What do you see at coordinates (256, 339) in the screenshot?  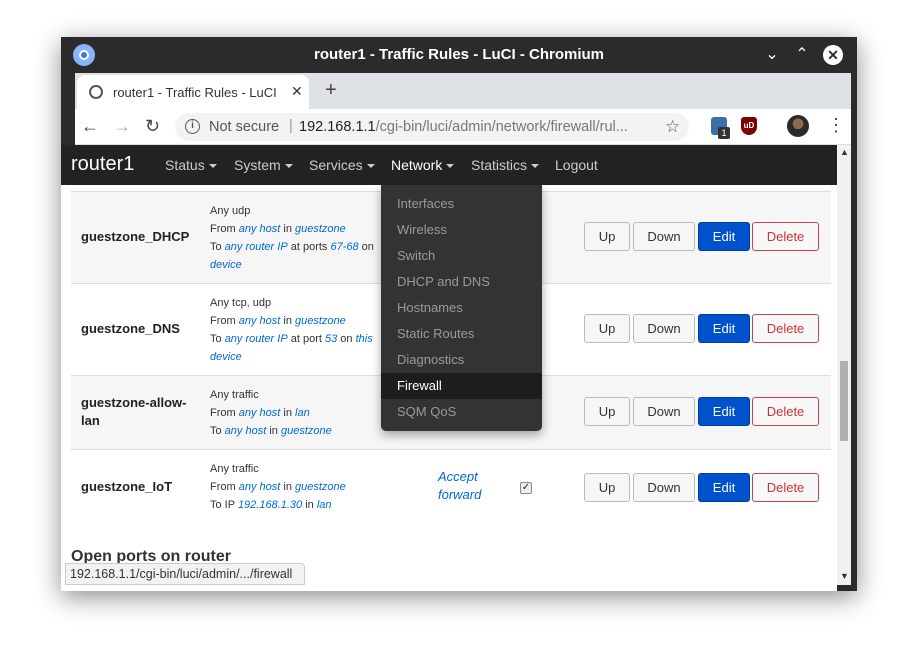 I see `desc-link: any router IP` at bounding box center [256, 339].